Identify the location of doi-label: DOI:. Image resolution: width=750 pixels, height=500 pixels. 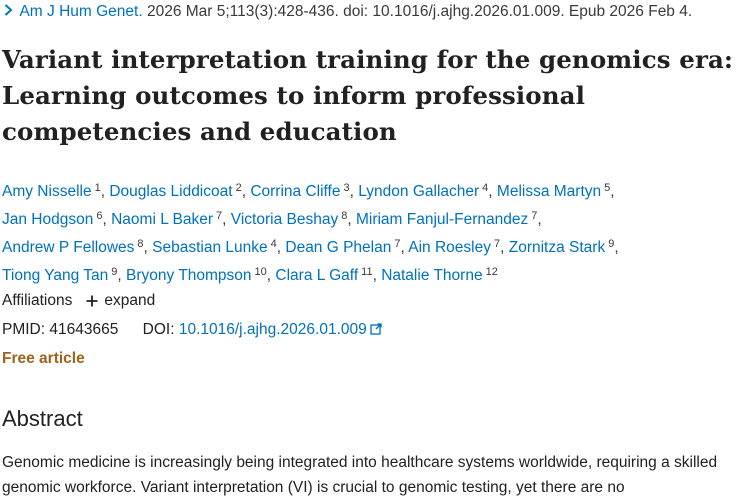
(158, 329).